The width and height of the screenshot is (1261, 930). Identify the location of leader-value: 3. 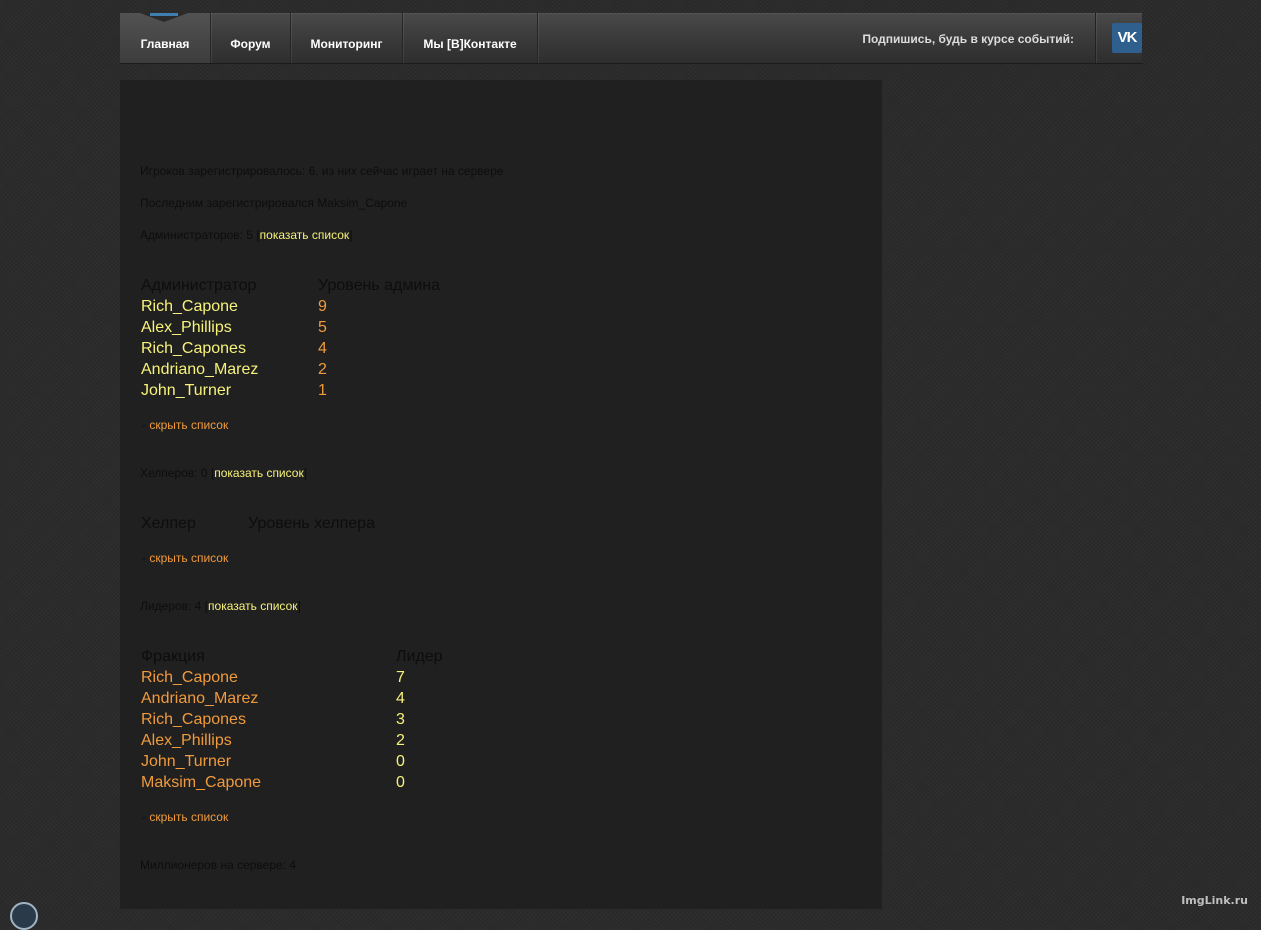
(400, 719).